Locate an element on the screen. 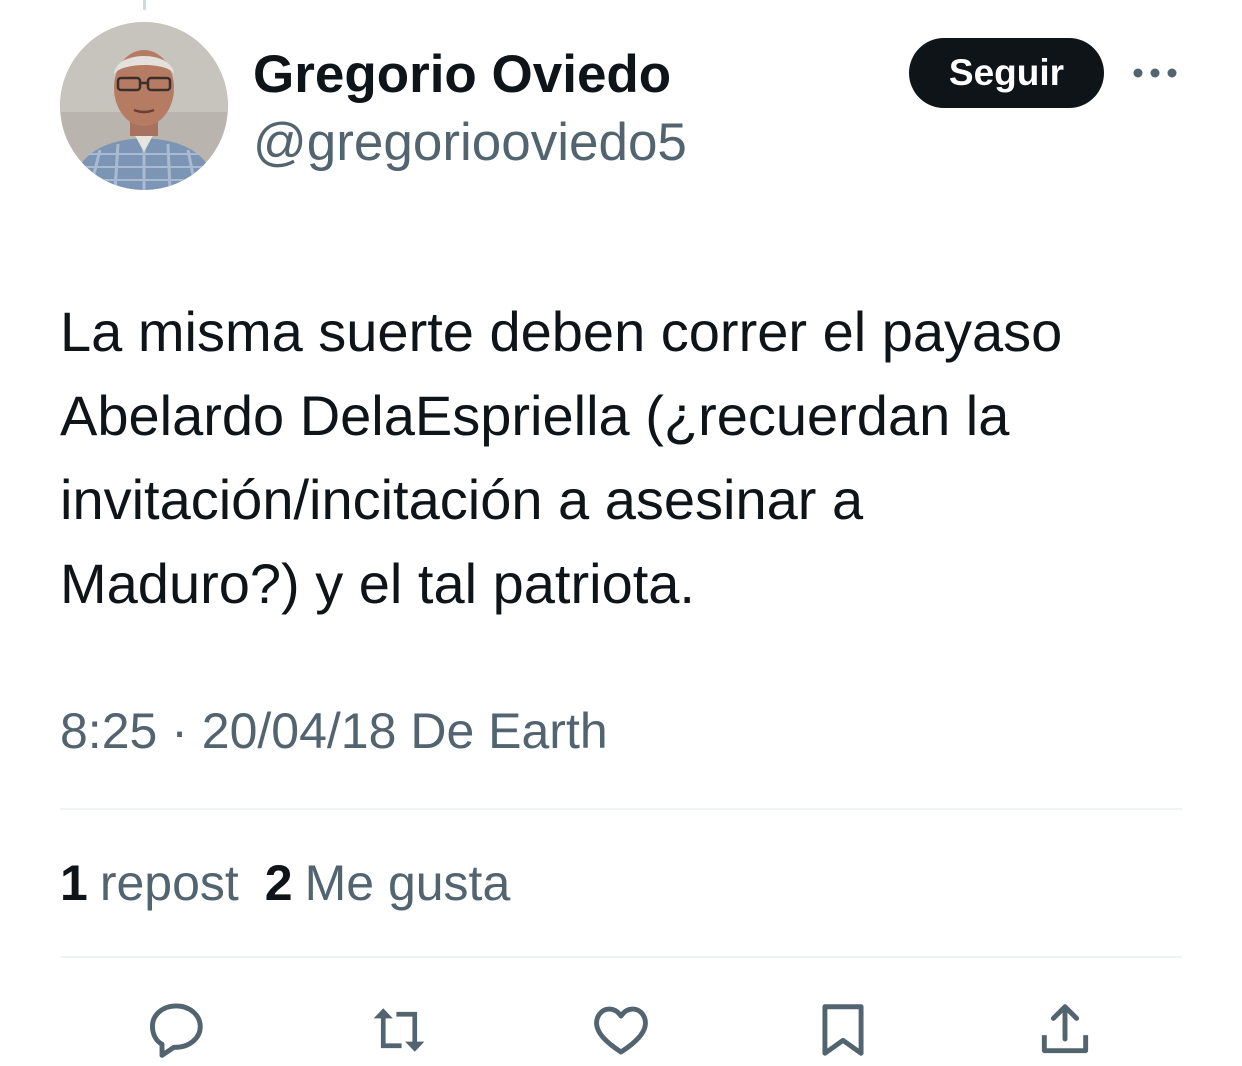  reposts-stat: 1 repost is located at coordinates (149, 883).